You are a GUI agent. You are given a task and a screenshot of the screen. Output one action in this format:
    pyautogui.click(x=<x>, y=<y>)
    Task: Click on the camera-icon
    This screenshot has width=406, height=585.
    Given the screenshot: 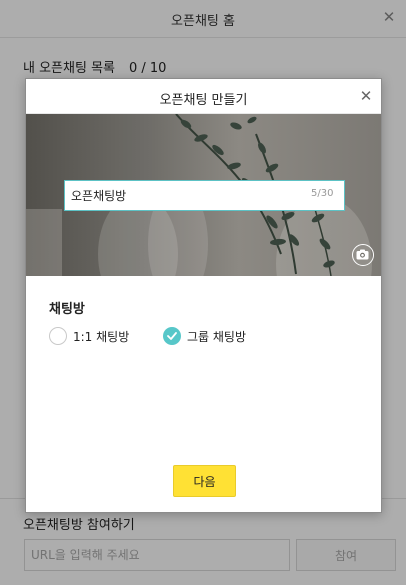 What is the action you would take?
    pyautogui.click(x=363, y=255)
    